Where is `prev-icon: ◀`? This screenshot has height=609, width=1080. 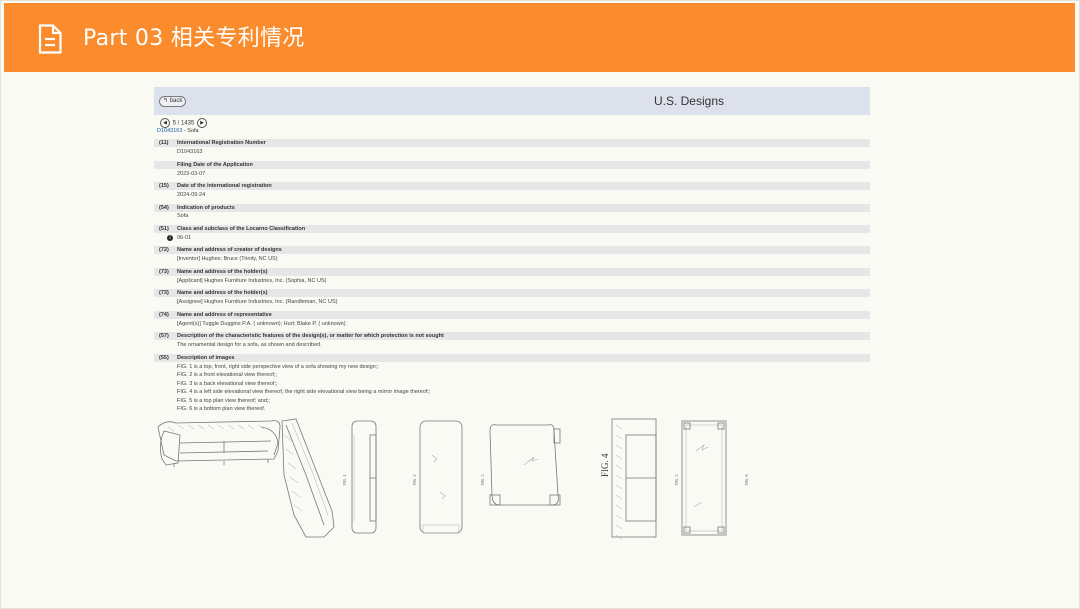
prev-icon: ◀ is located at coordinates (165, 123).